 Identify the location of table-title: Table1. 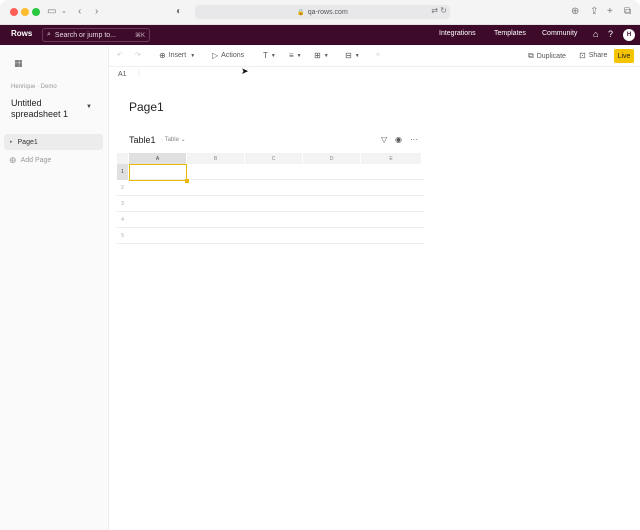
(142, 140).